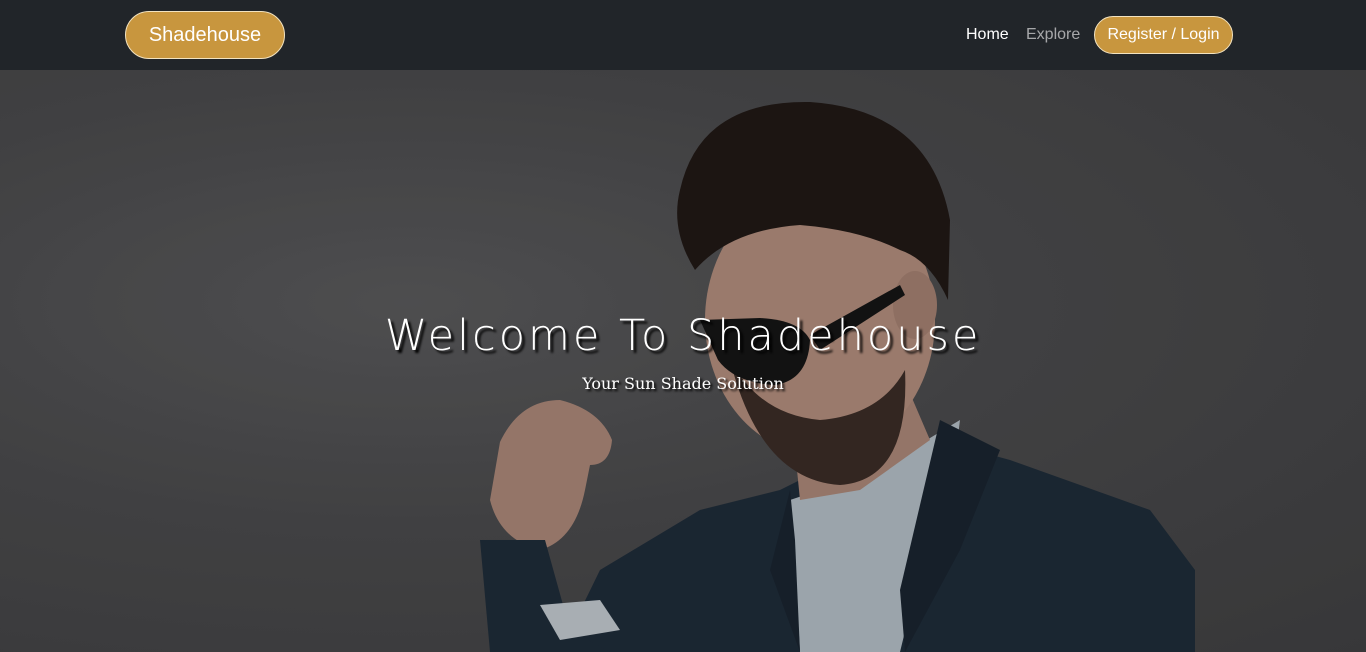 This screenshot has height=652, width=1366. I want to click on nav-link-home: Home, so click(987, 35).